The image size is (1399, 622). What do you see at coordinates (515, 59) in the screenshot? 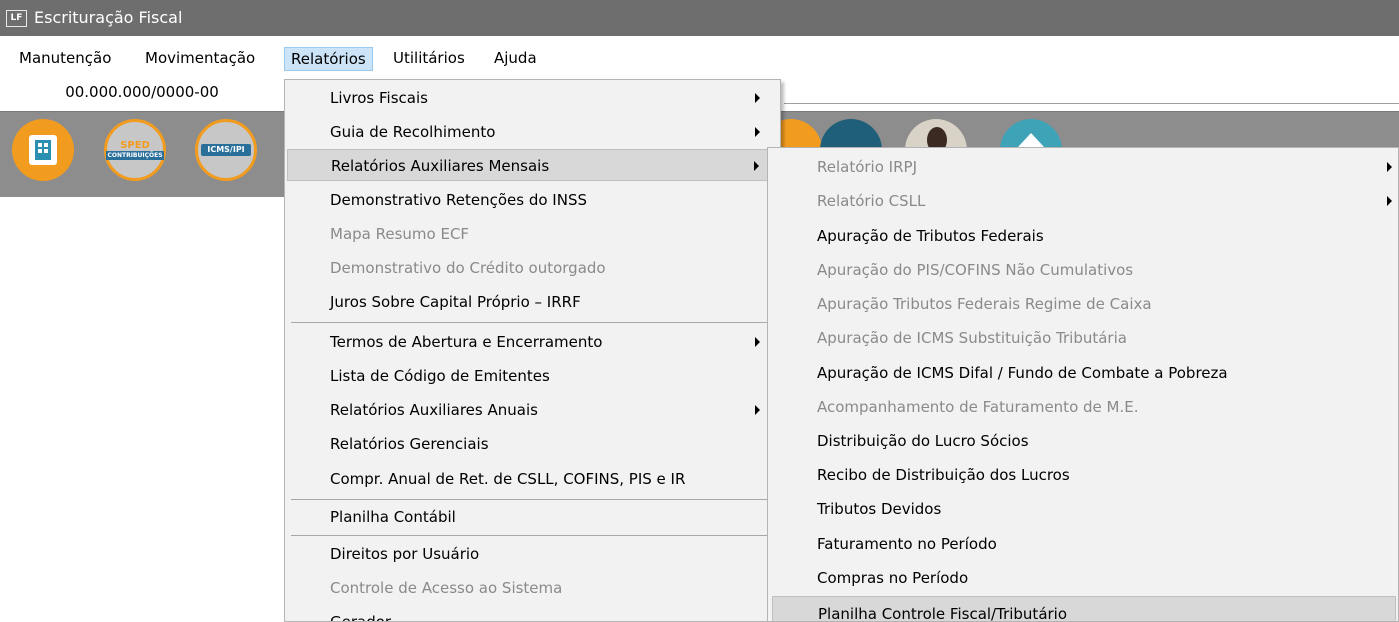
I see `menu-ajuda: Ajuda` at bounding box center [515, 59].